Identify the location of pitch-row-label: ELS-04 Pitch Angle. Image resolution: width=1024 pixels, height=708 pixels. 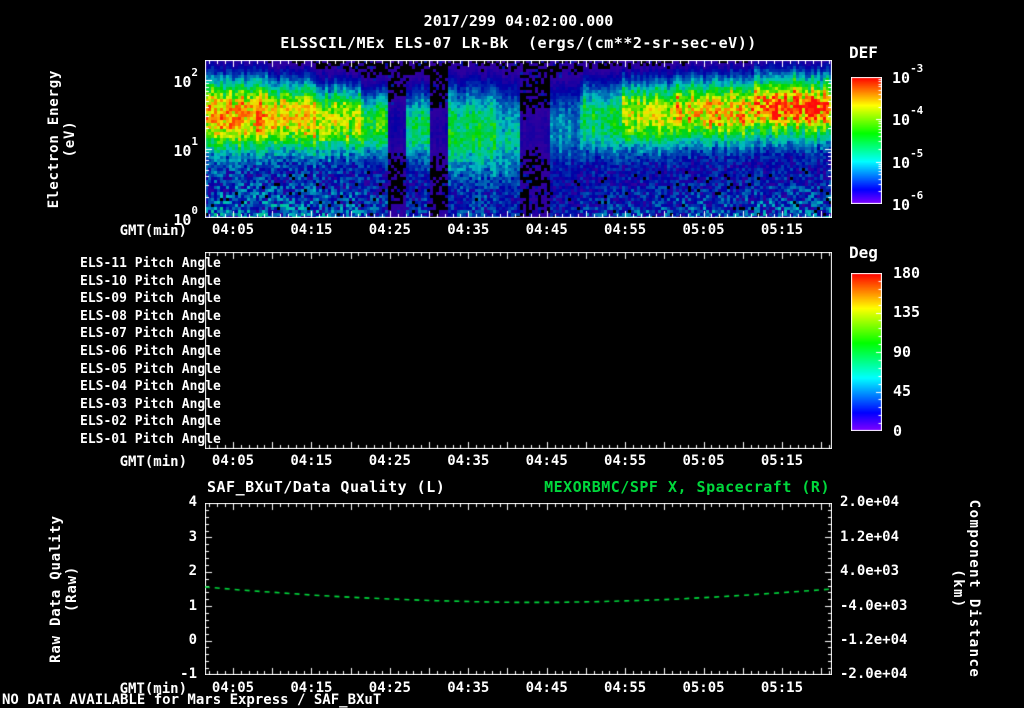
(150, 387).